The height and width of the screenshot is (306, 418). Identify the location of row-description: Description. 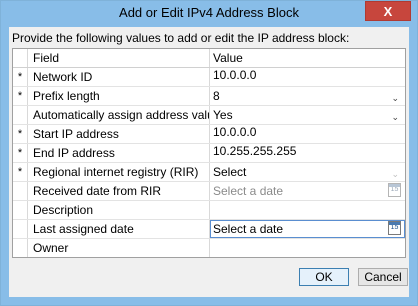
(209, 210).